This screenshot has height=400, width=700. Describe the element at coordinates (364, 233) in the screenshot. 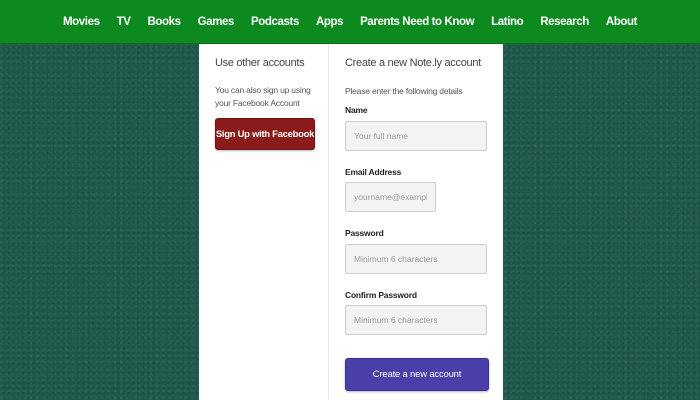

I see `password-label: Password` at that location.